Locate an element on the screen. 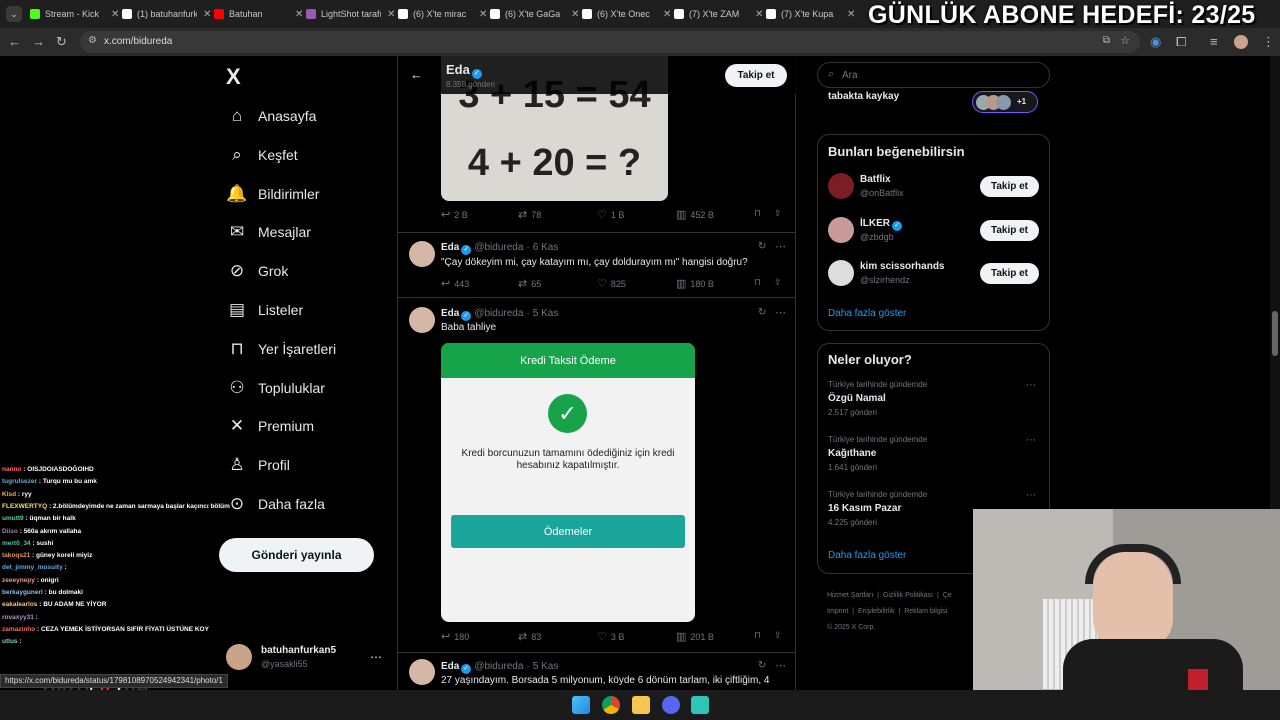 This screenshot has width=1280, height=720. browser-tab: LightShot tarafından ✕ is located at coordinates (350, 14).